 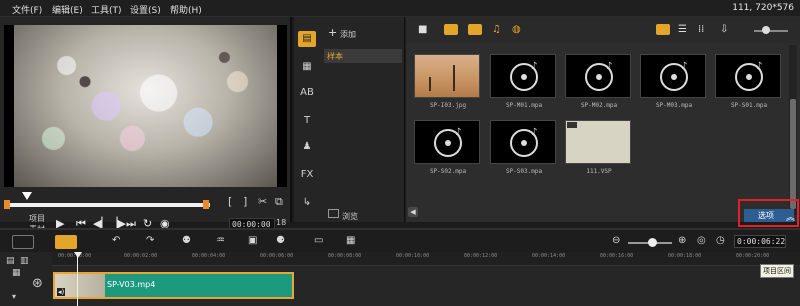 What do you see at coordinates (701, 240) in the screenshot?
I see `fit-project-icon: ◎` at bounding box center [701, 240].